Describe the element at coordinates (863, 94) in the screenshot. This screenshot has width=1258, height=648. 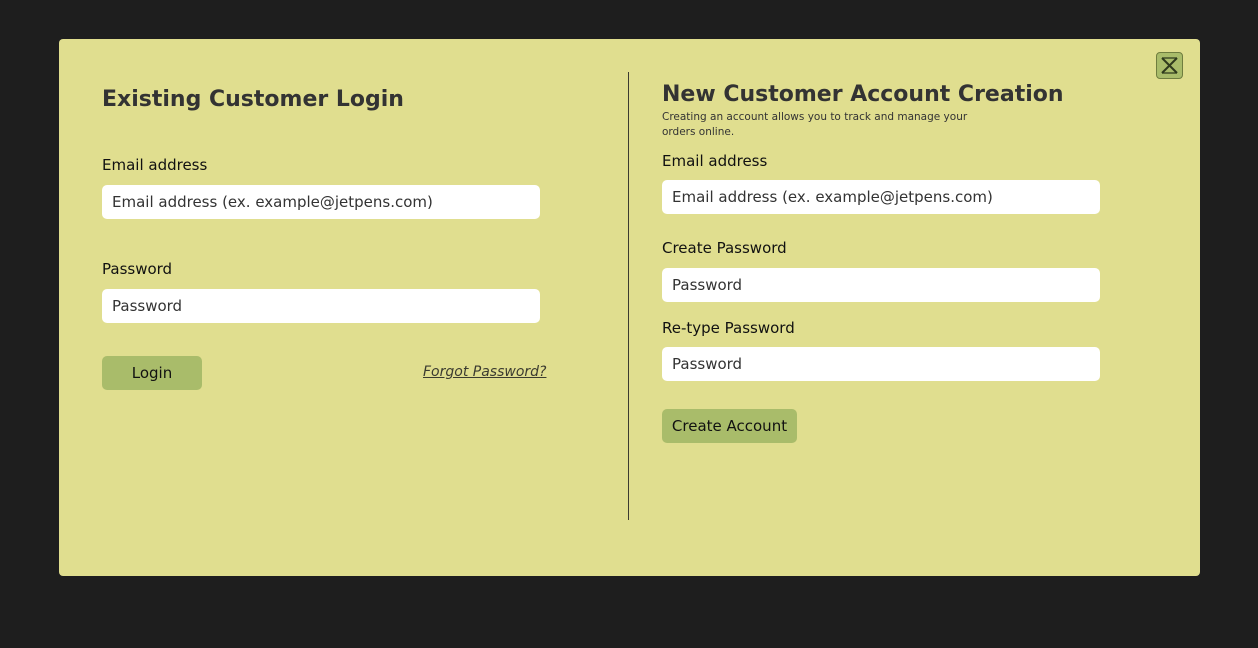
I see `signup-heading: New Customer Account Creation` at that location.